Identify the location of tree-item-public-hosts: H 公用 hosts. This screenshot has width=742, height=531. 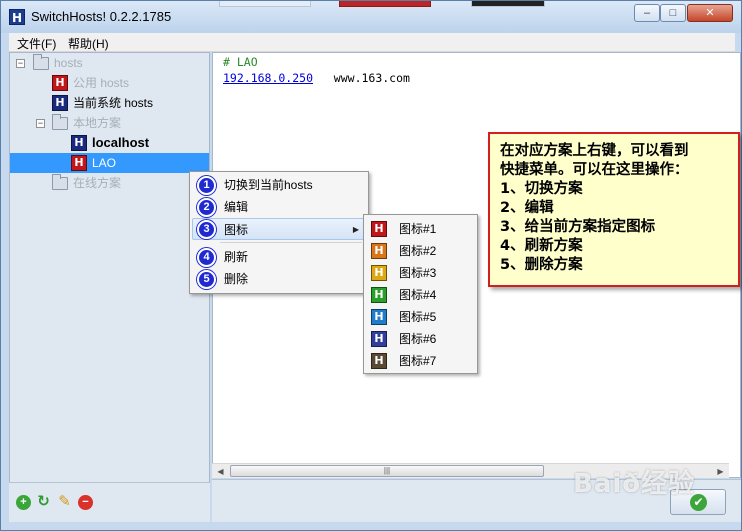
(109, 83).